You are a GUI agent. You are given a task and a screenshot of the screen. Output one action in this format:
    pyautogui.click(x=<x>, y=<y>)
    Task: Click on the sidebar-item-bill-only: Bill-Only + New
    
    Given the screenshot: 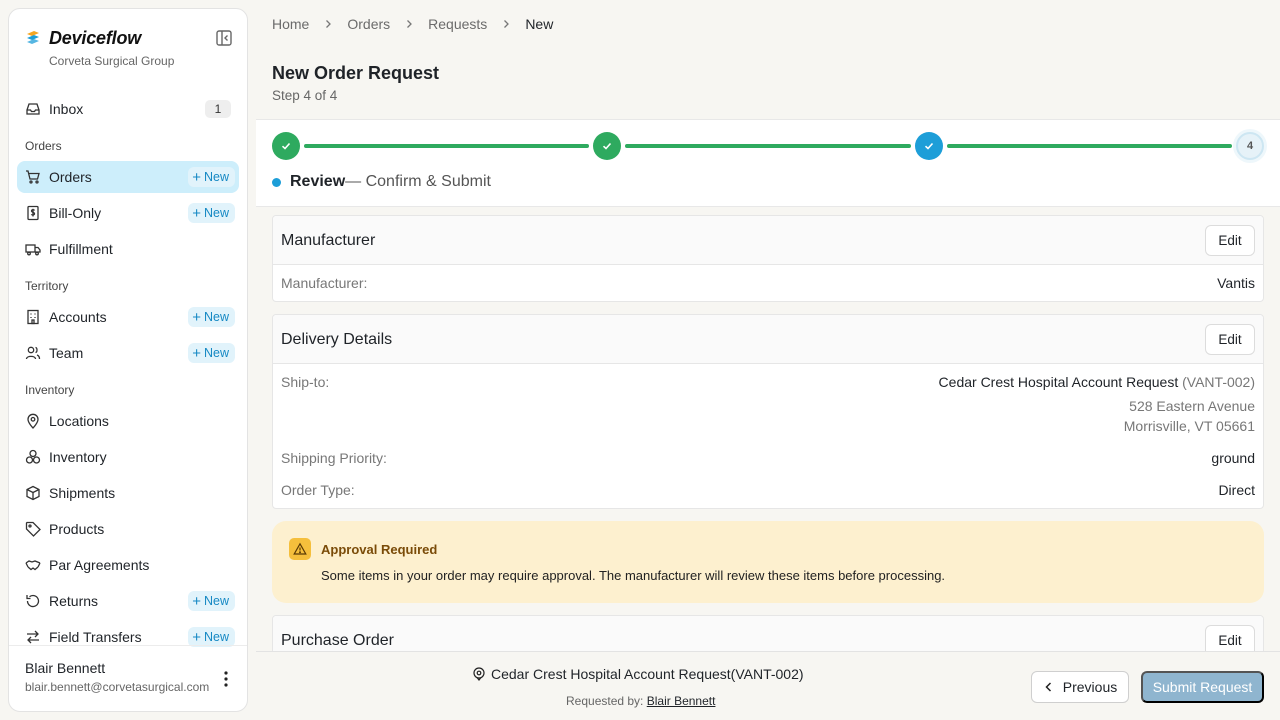 What is the action you would take?
    pyautogui.click(x=128, y=213)
    